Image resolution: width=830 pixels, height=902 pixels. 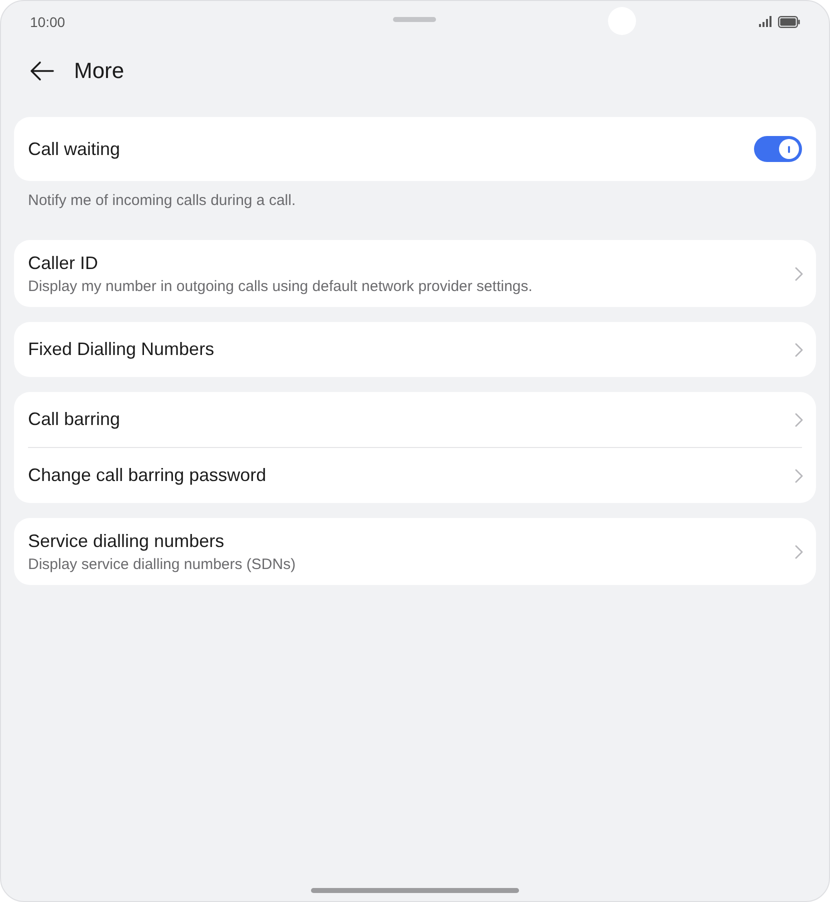 I want to click on settings-row: Change call barring password, so click(x=415, y=475).